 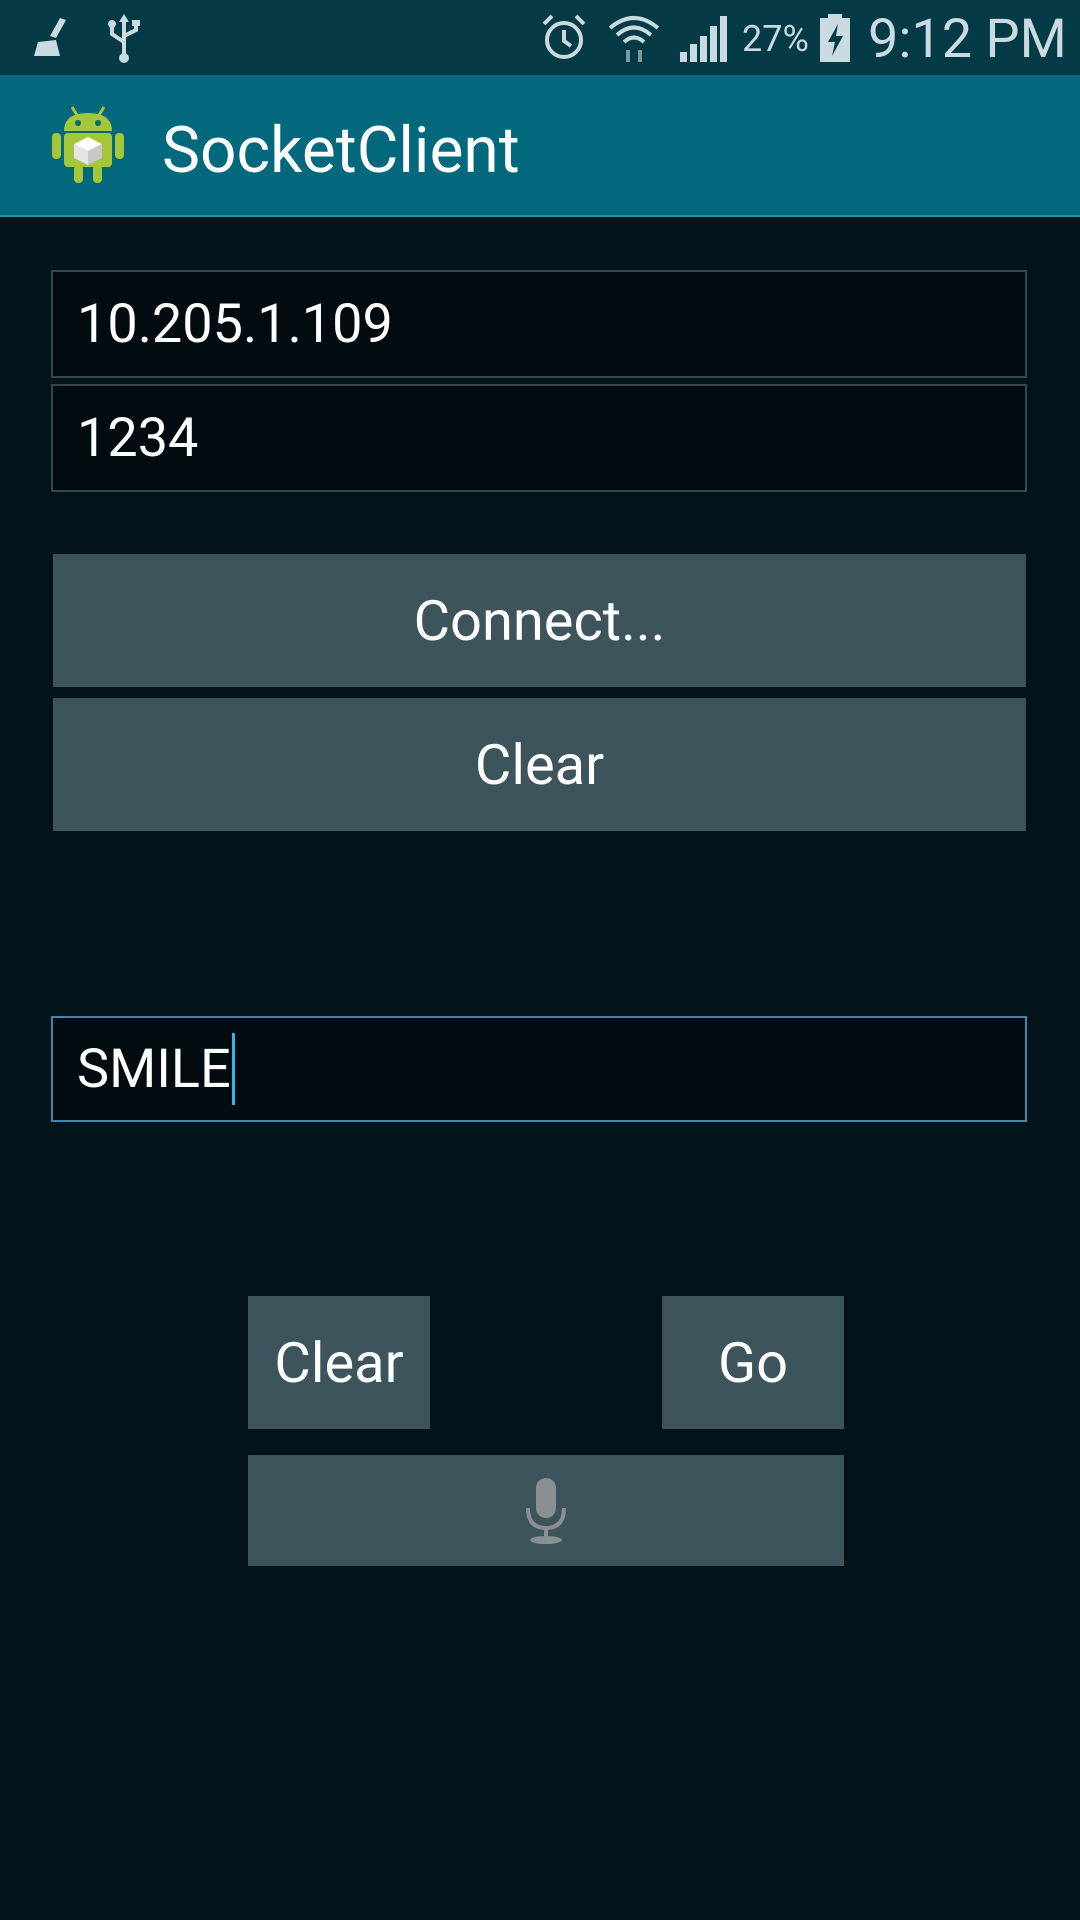 What do you see at coordinates (703, 39) in the screenshot?
I see `signal-icon` at bounding box center [703, 39].